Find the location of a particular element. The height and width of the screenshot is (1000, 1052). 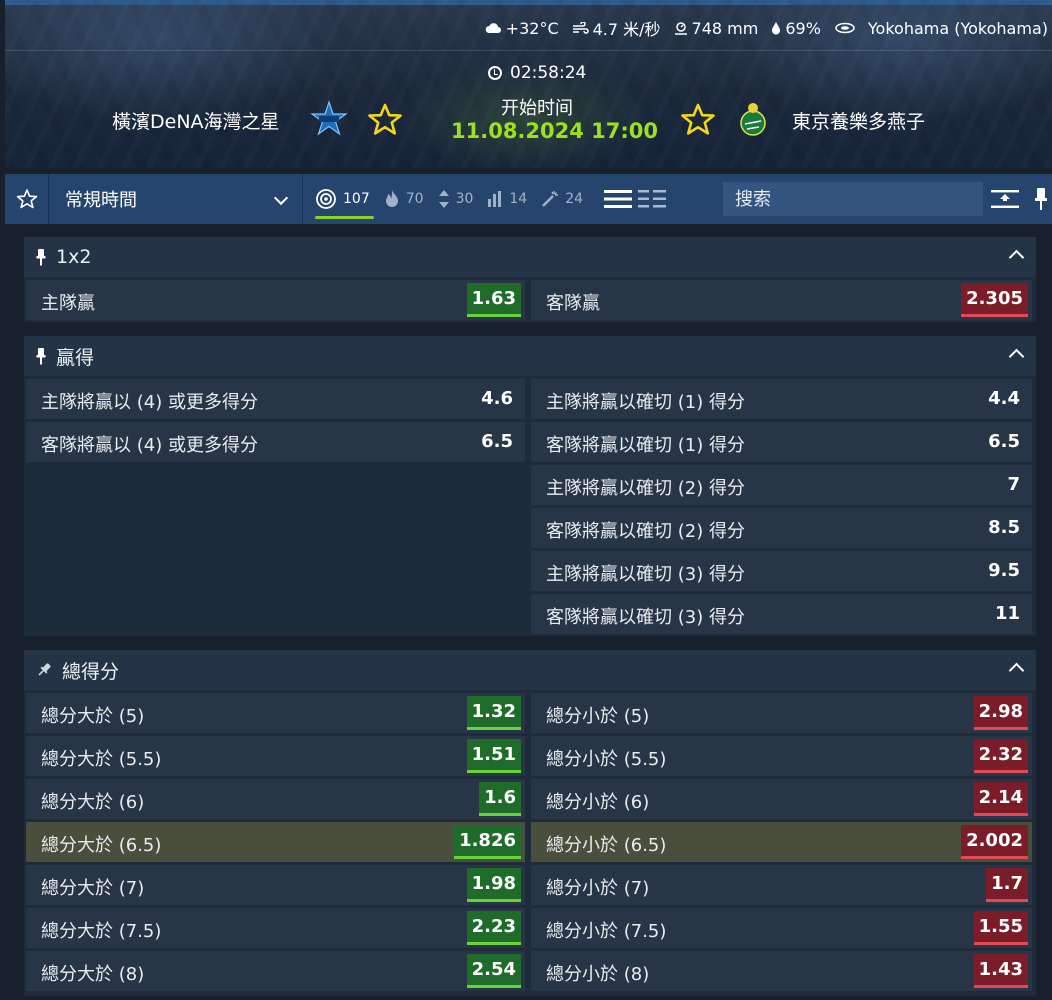

outcome-under: 總分小於 (8) 1.43 is located at coordinates (781, 971).